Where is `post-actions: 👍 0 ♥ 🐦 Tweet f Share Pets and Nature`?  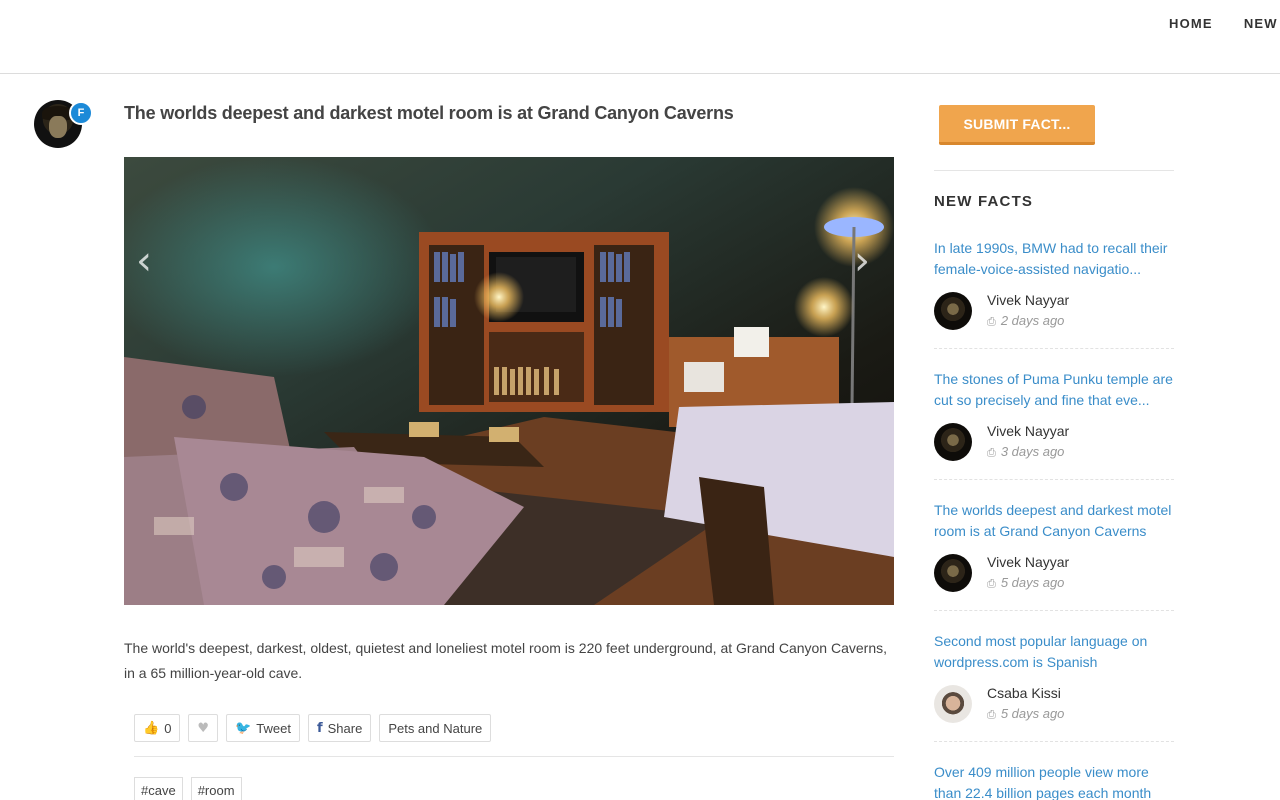 post-actions: 👍 0 ♥ 🐦 Tweet f Share Pets and Nature is located at coordinates (313, 728).